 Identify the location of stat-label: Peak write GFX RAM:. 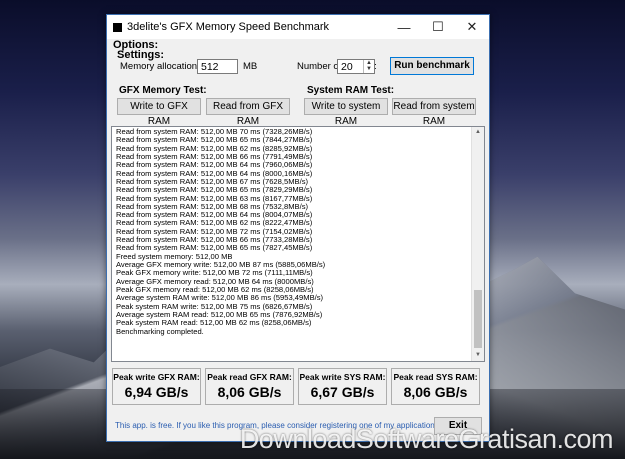
(156, 377).